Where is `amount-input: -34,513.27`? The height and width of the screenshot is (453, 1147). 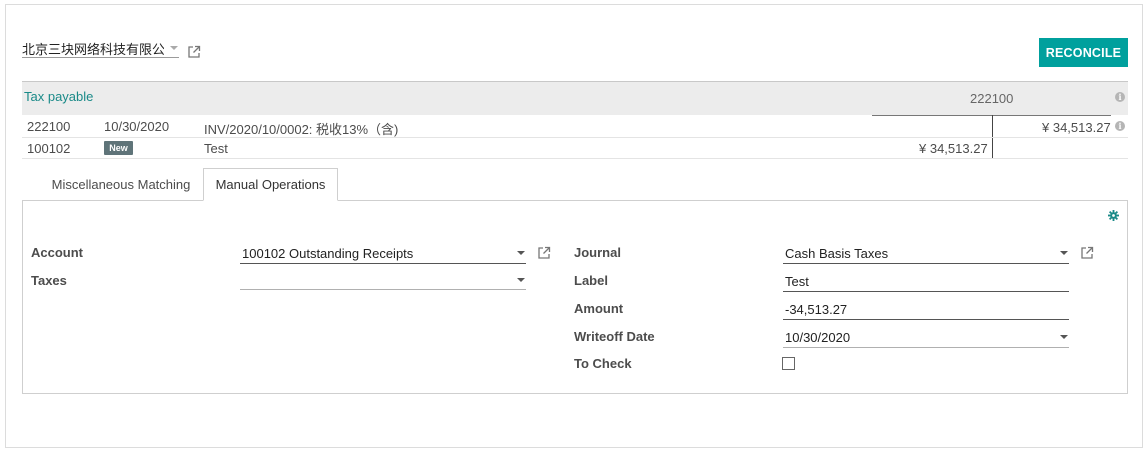
amount-input: -34,513.27 is located at coordinates (926, 309).